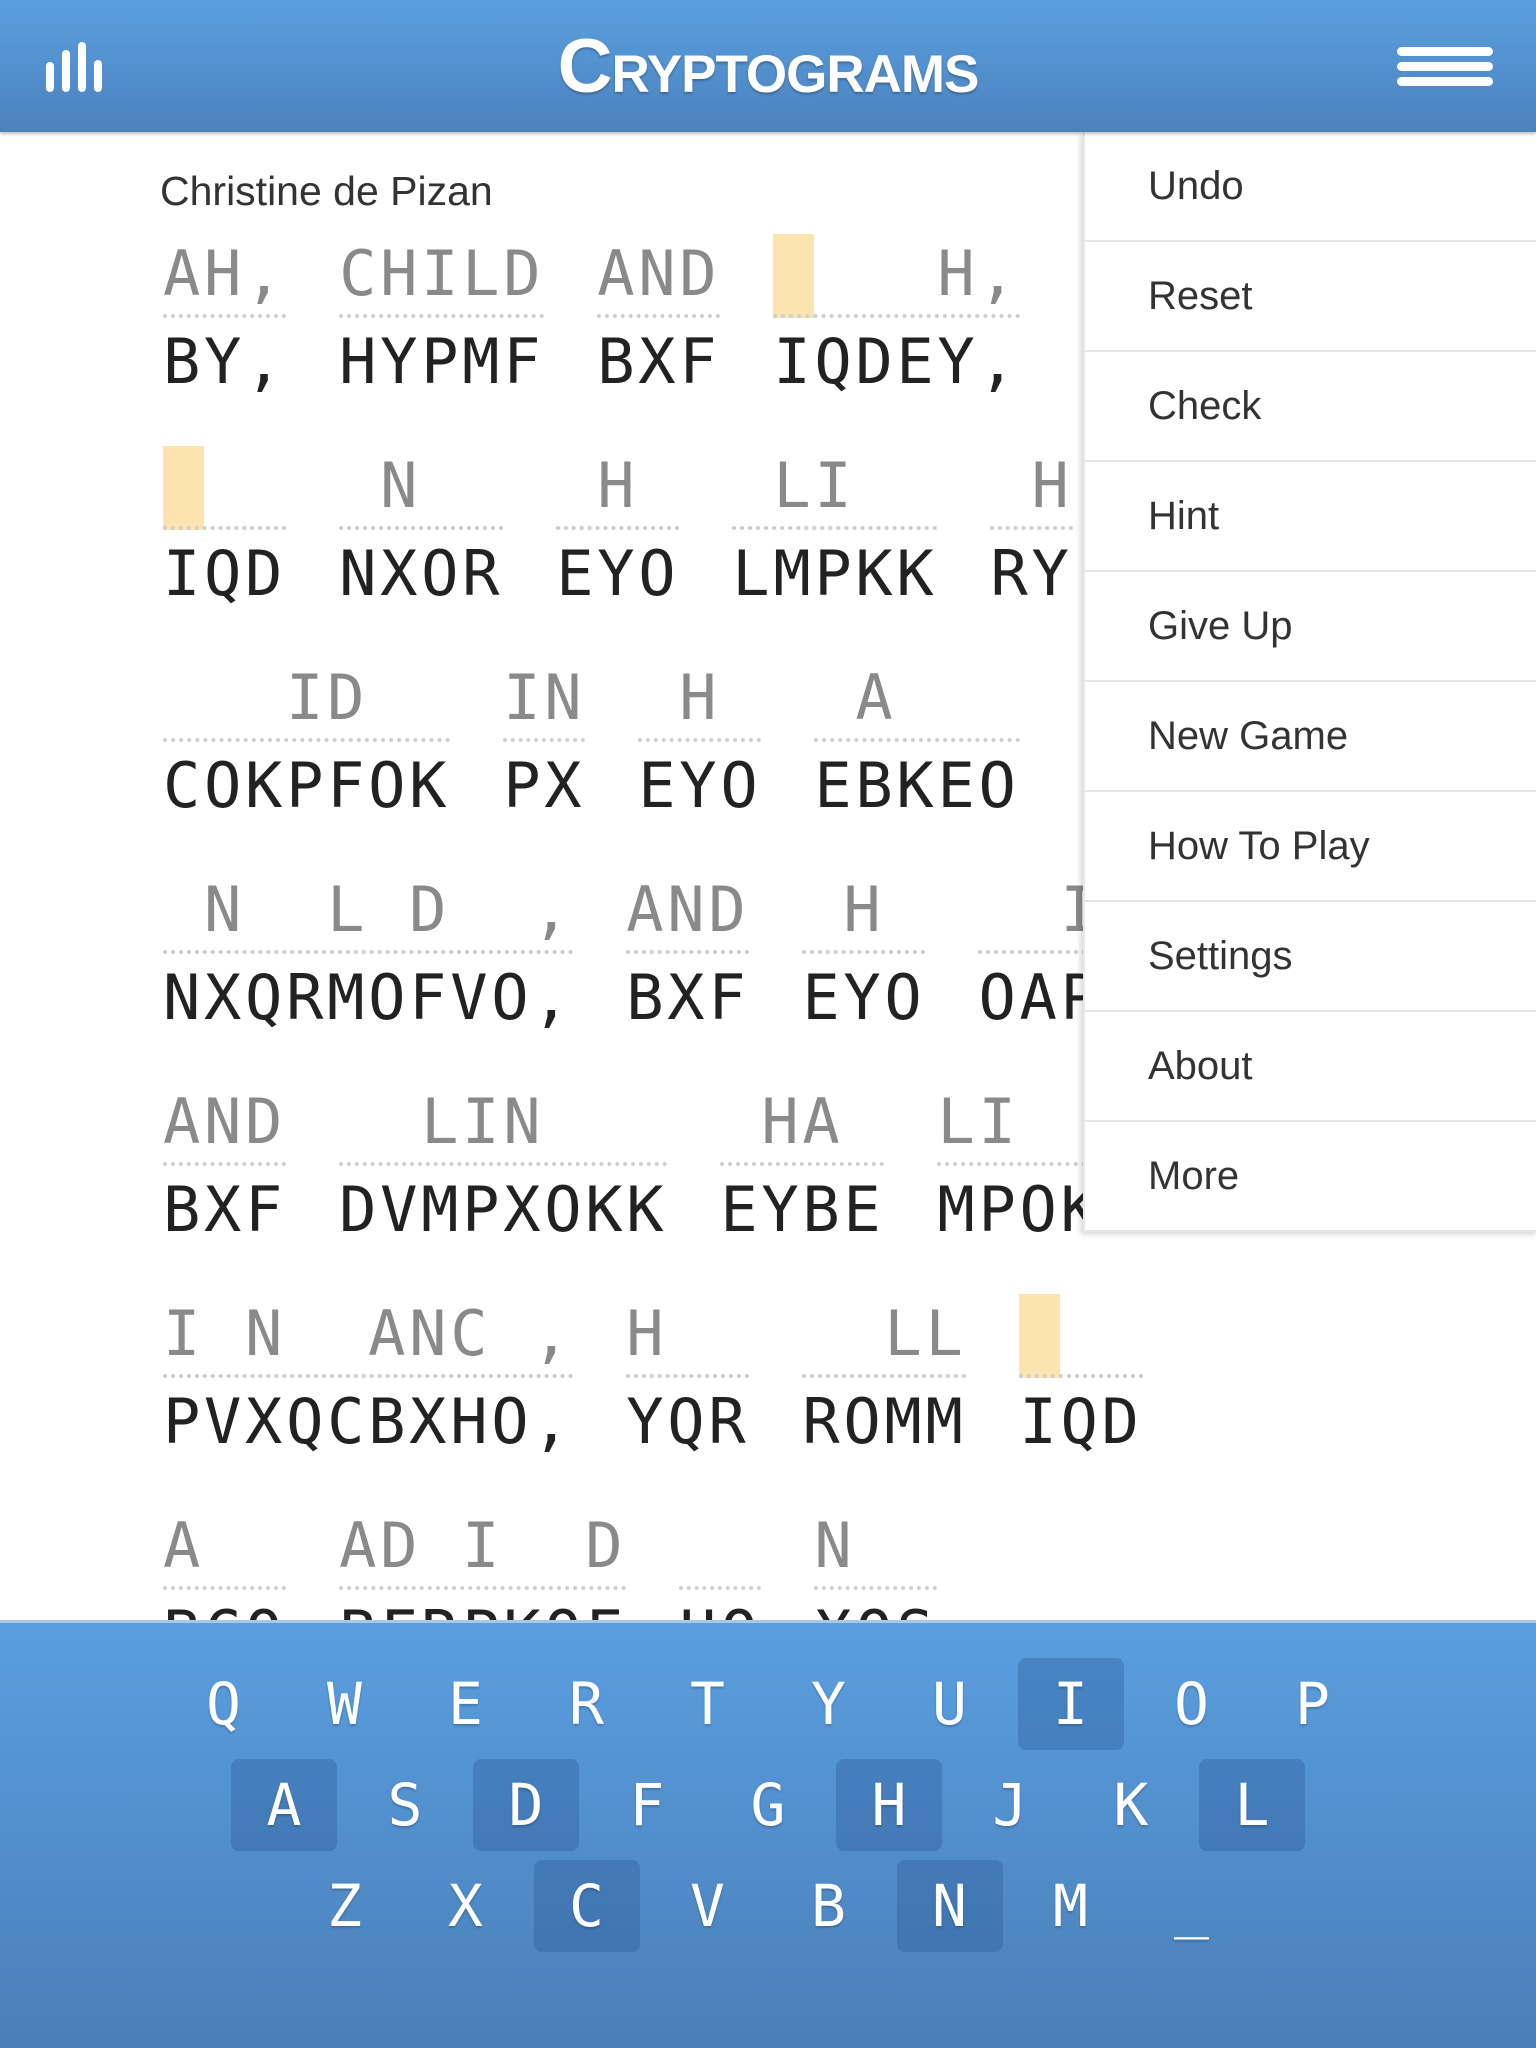 Image resolution: width=1536 pixels, height=2048 pixels. I want to click on key-e: E, so click(465, 1703).